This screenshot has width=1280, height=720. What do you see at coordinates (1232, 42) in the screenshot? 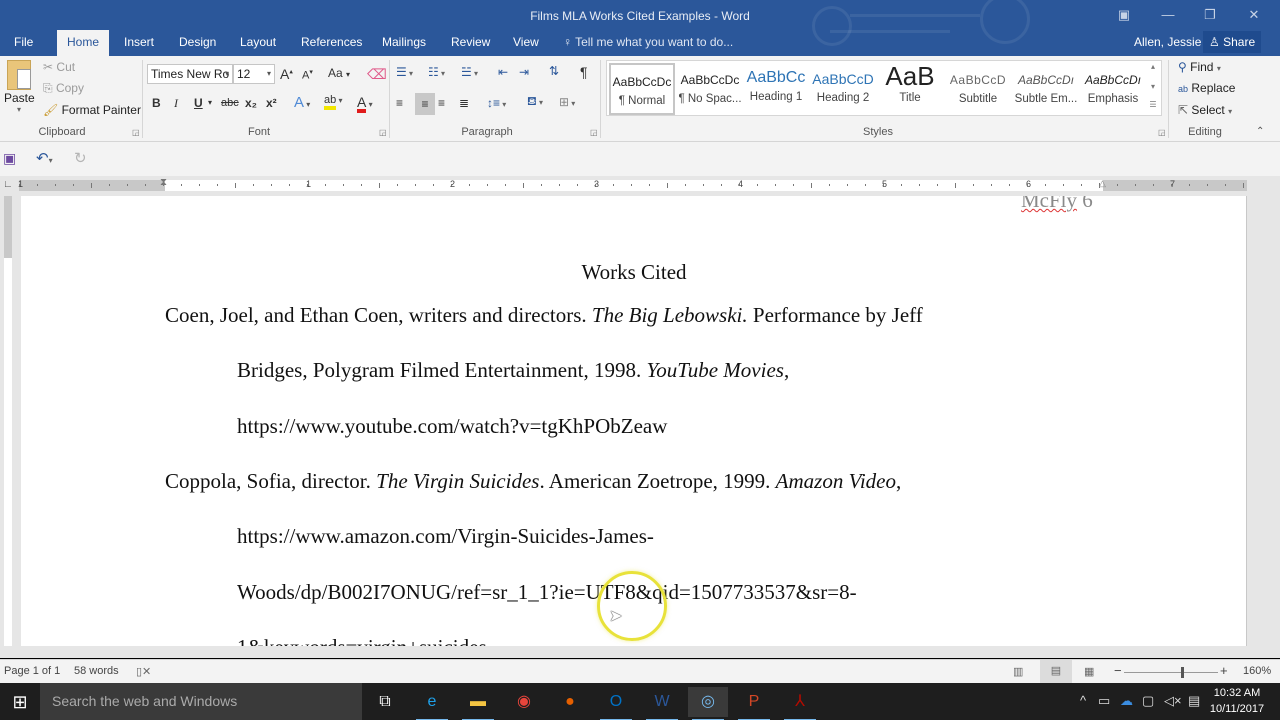
I see `share-button: ♙ Share` at bounding box center [1232, 42].